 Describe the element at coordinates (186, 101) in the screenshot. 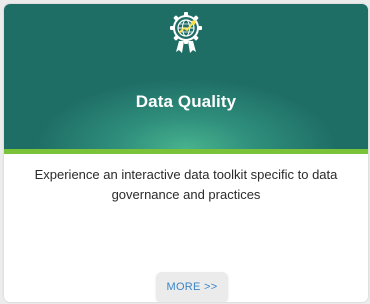

I see `card-title: Data Quality` at that location.